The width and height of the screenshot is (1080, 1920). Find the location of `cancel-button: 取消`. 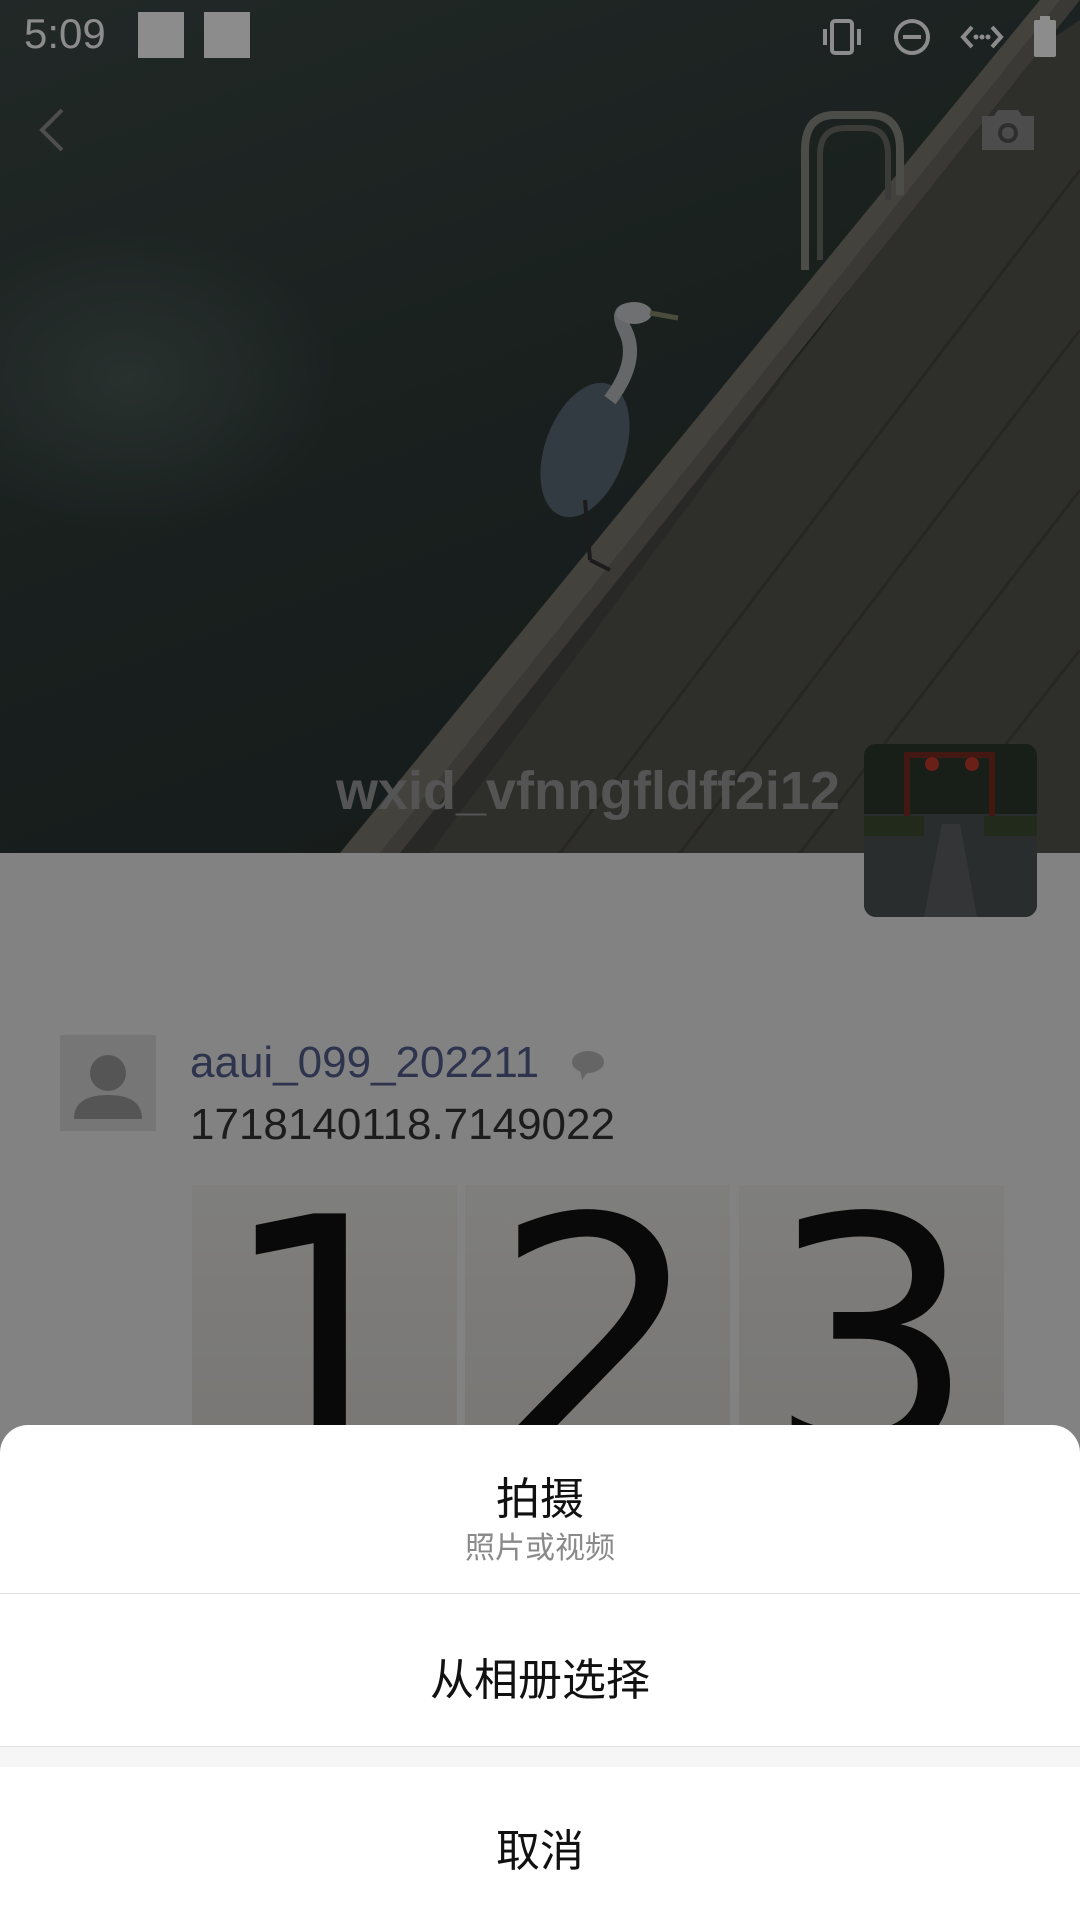

cancel-button: 取消 is located at coordinates (540, 1843).